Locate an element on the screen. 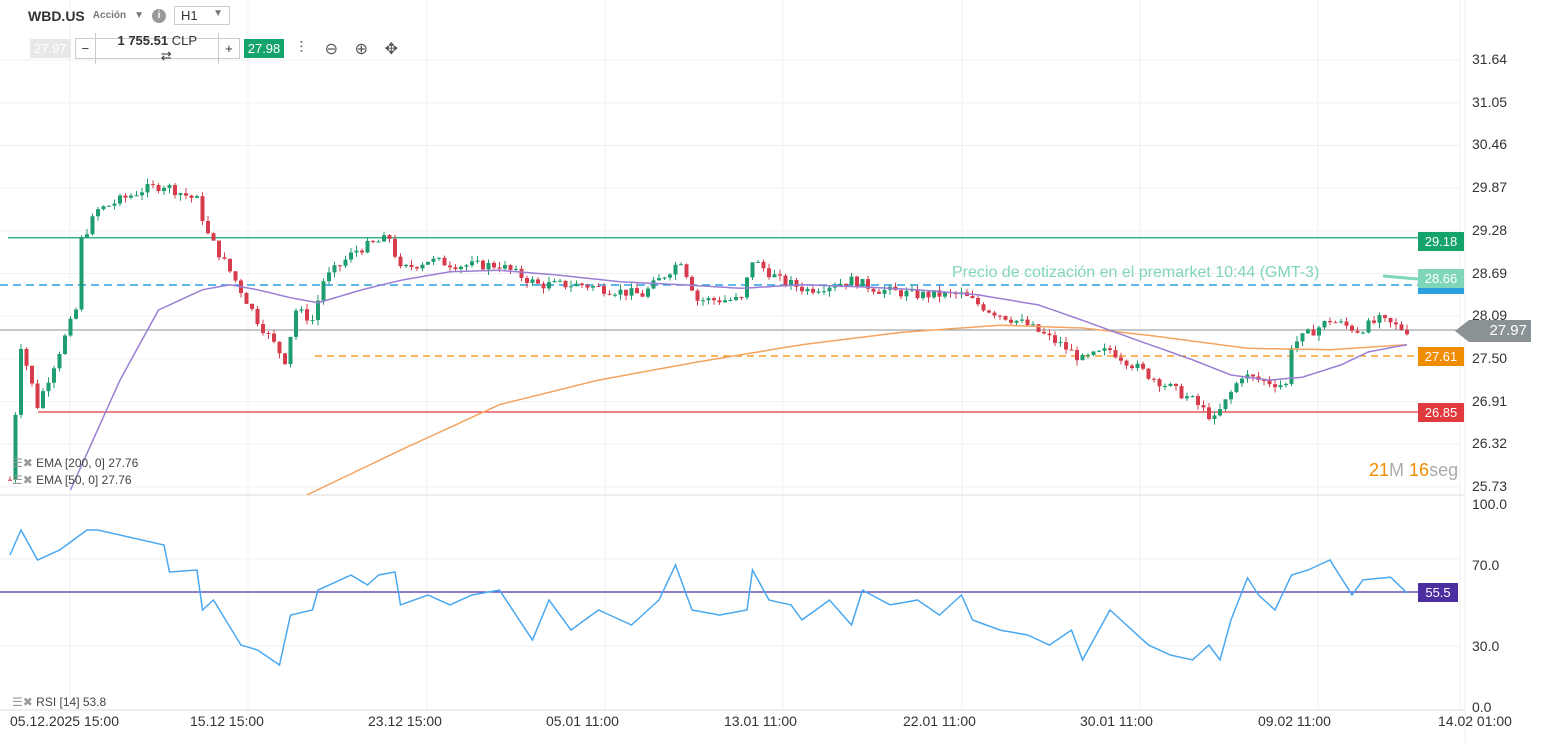 This screenshot has width=1546, height=743. buy-button: 27.98 is located at coordinates (264, 48).